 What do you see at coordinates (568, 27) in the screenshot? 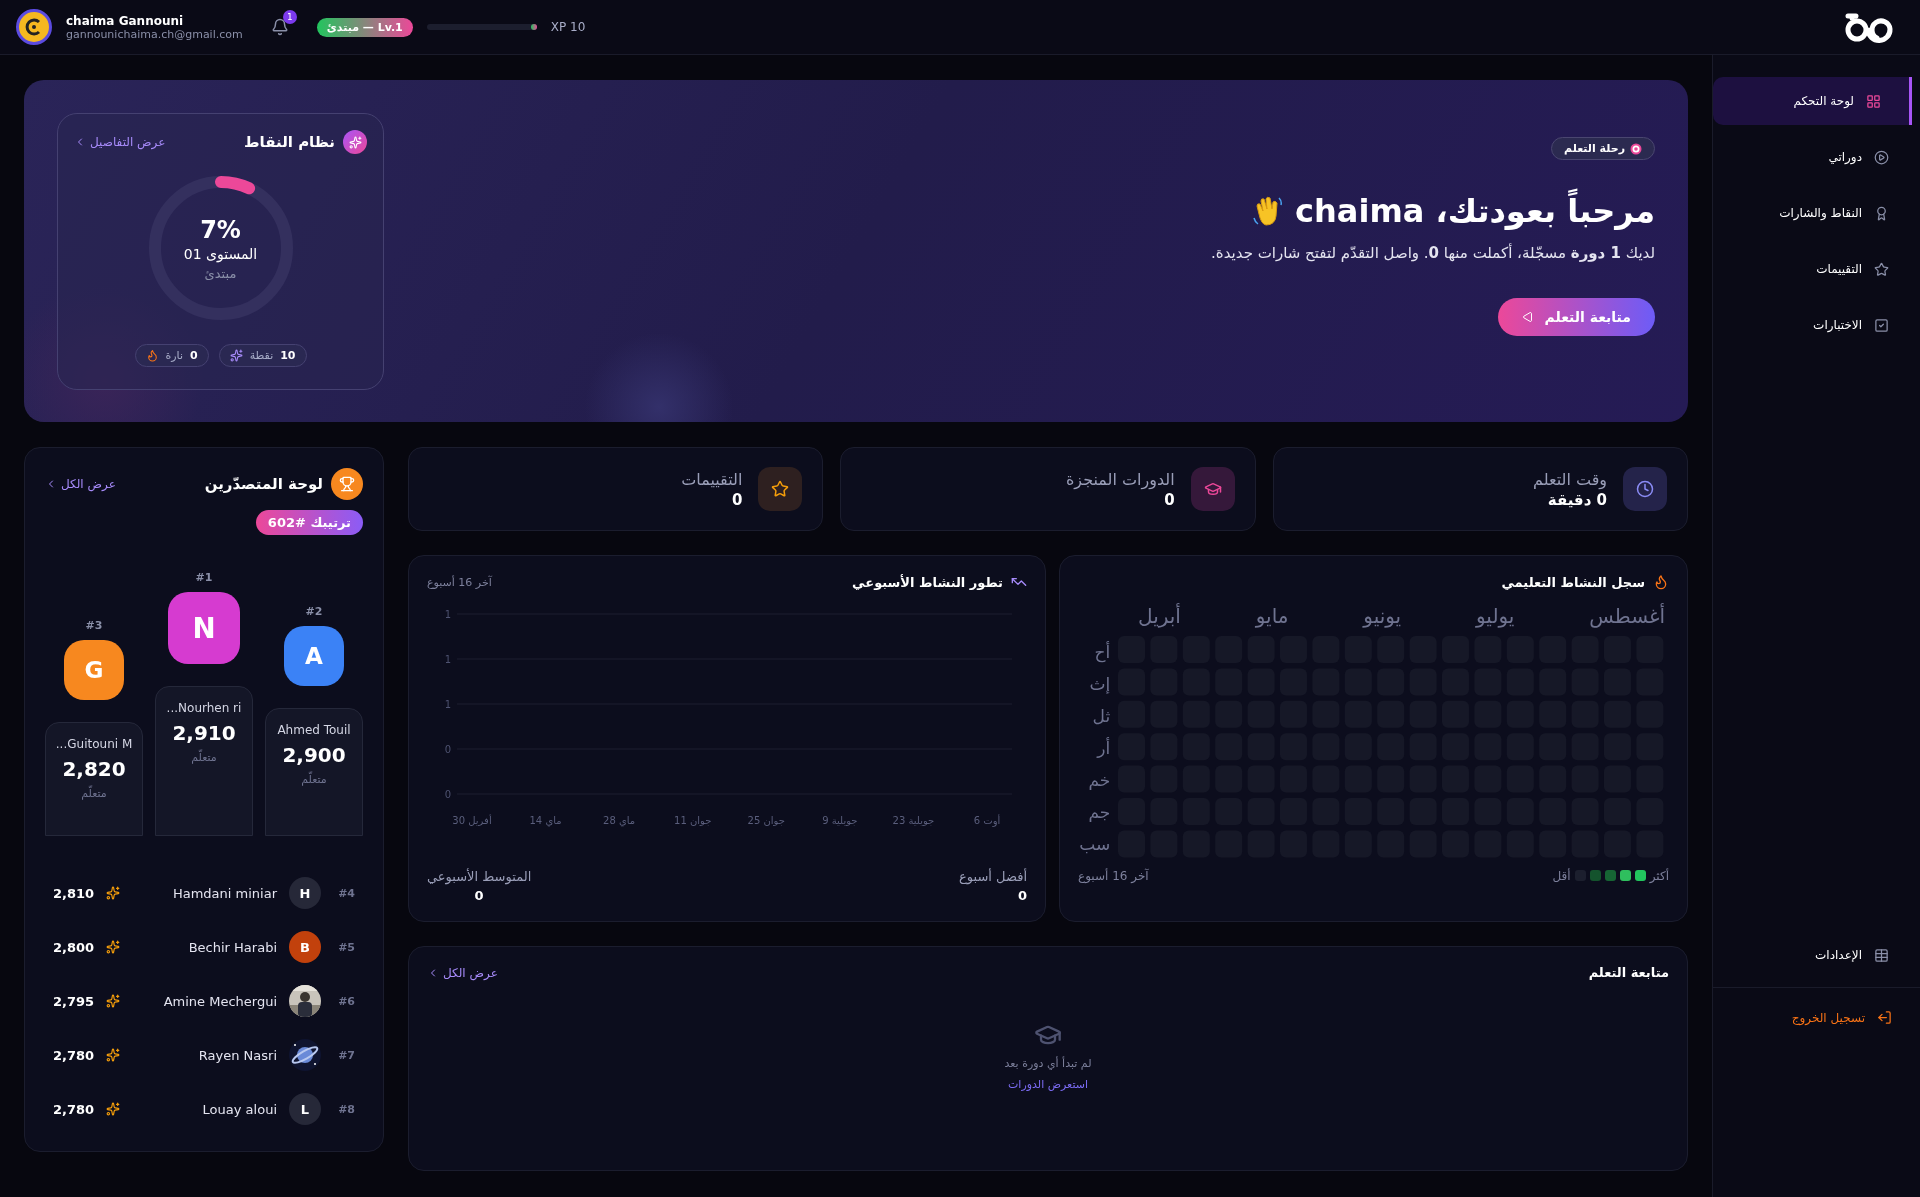
I see `xp-label: XP 10` at bounding box center [568, 27].